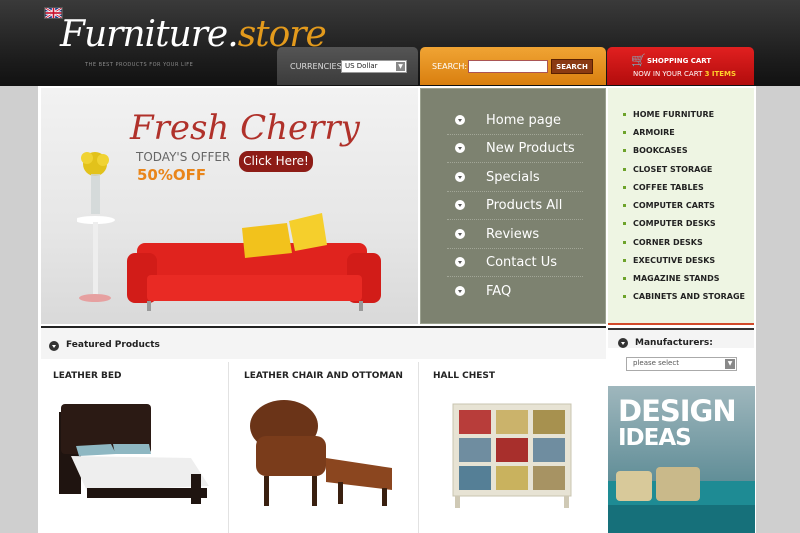 This screenshot has width=800, height=533. Describe the element at coordinates (689, 296) in the screenshot. I see `category-label: CABINETS AND STORAGE` at that location.